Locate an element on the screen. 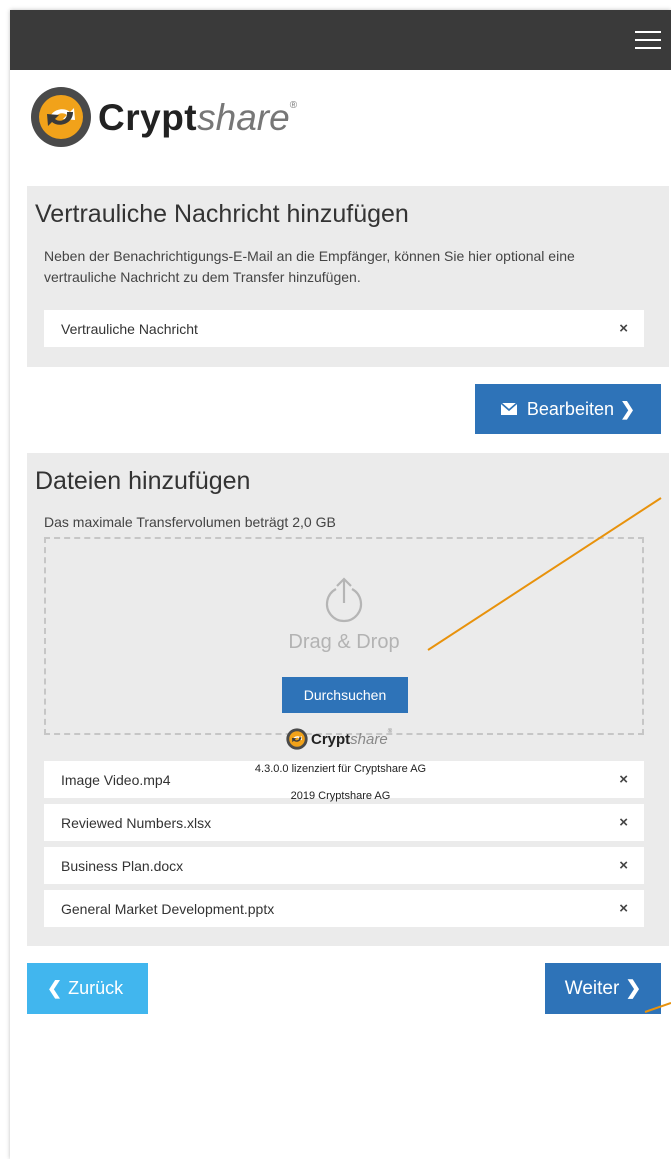 This screenshot has height=1159, width=671. confidential-message-item: Vertrauliche Nachricht × is located at coordinates (344, 328).